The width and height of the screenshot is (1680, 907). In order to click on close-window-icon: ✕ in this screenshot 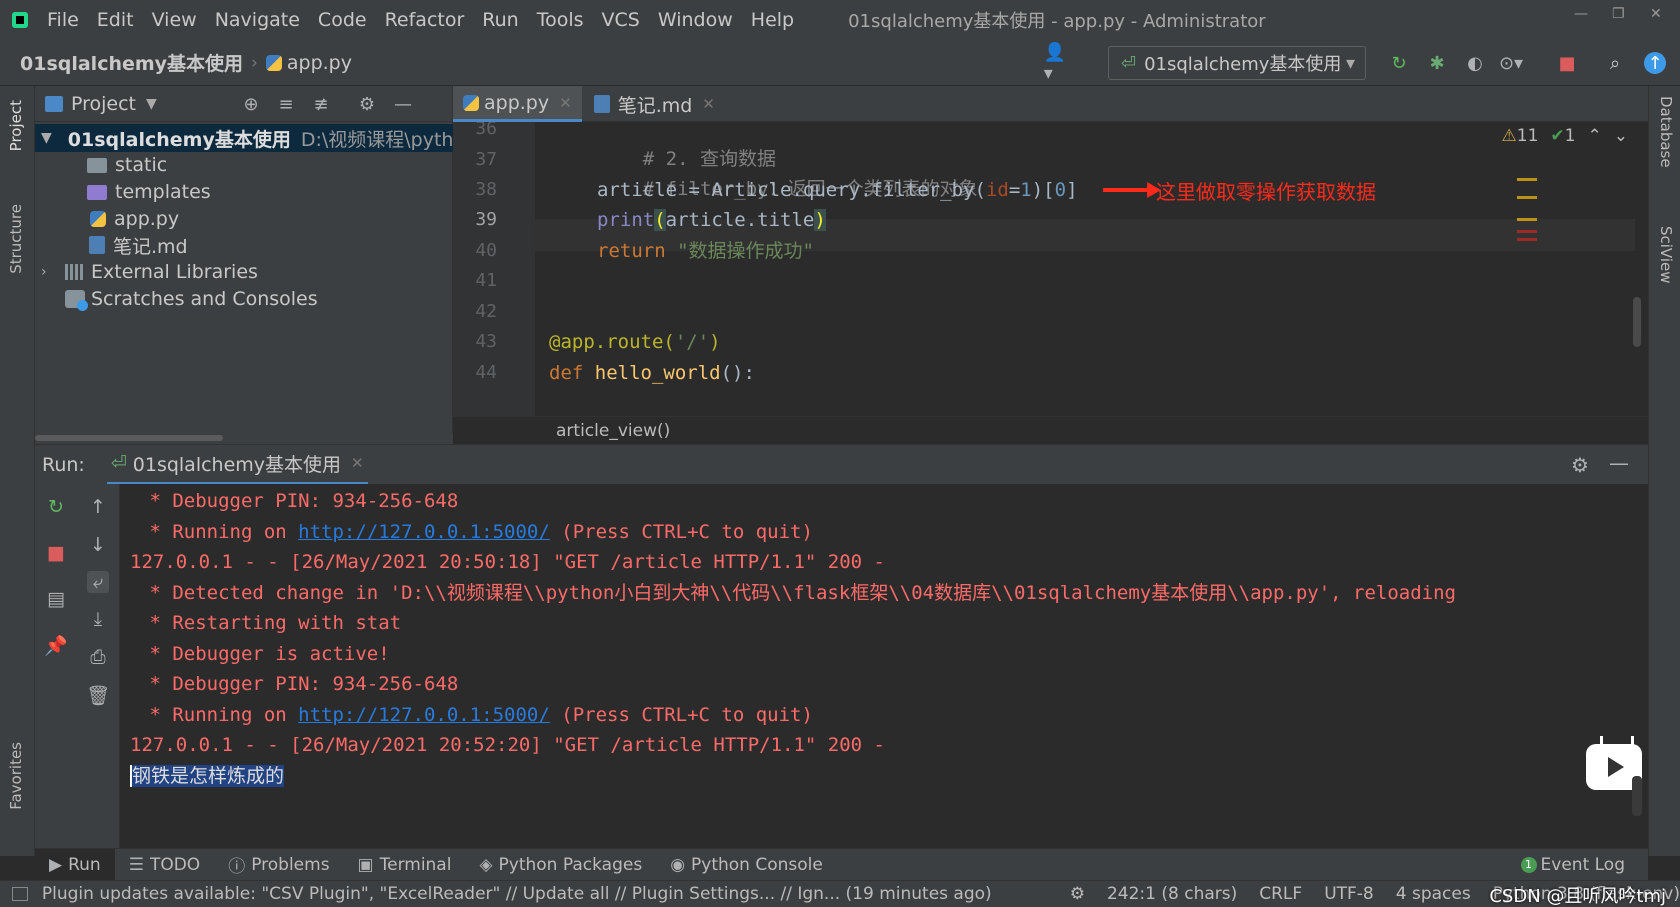, I will do `click(1656, 14)`.